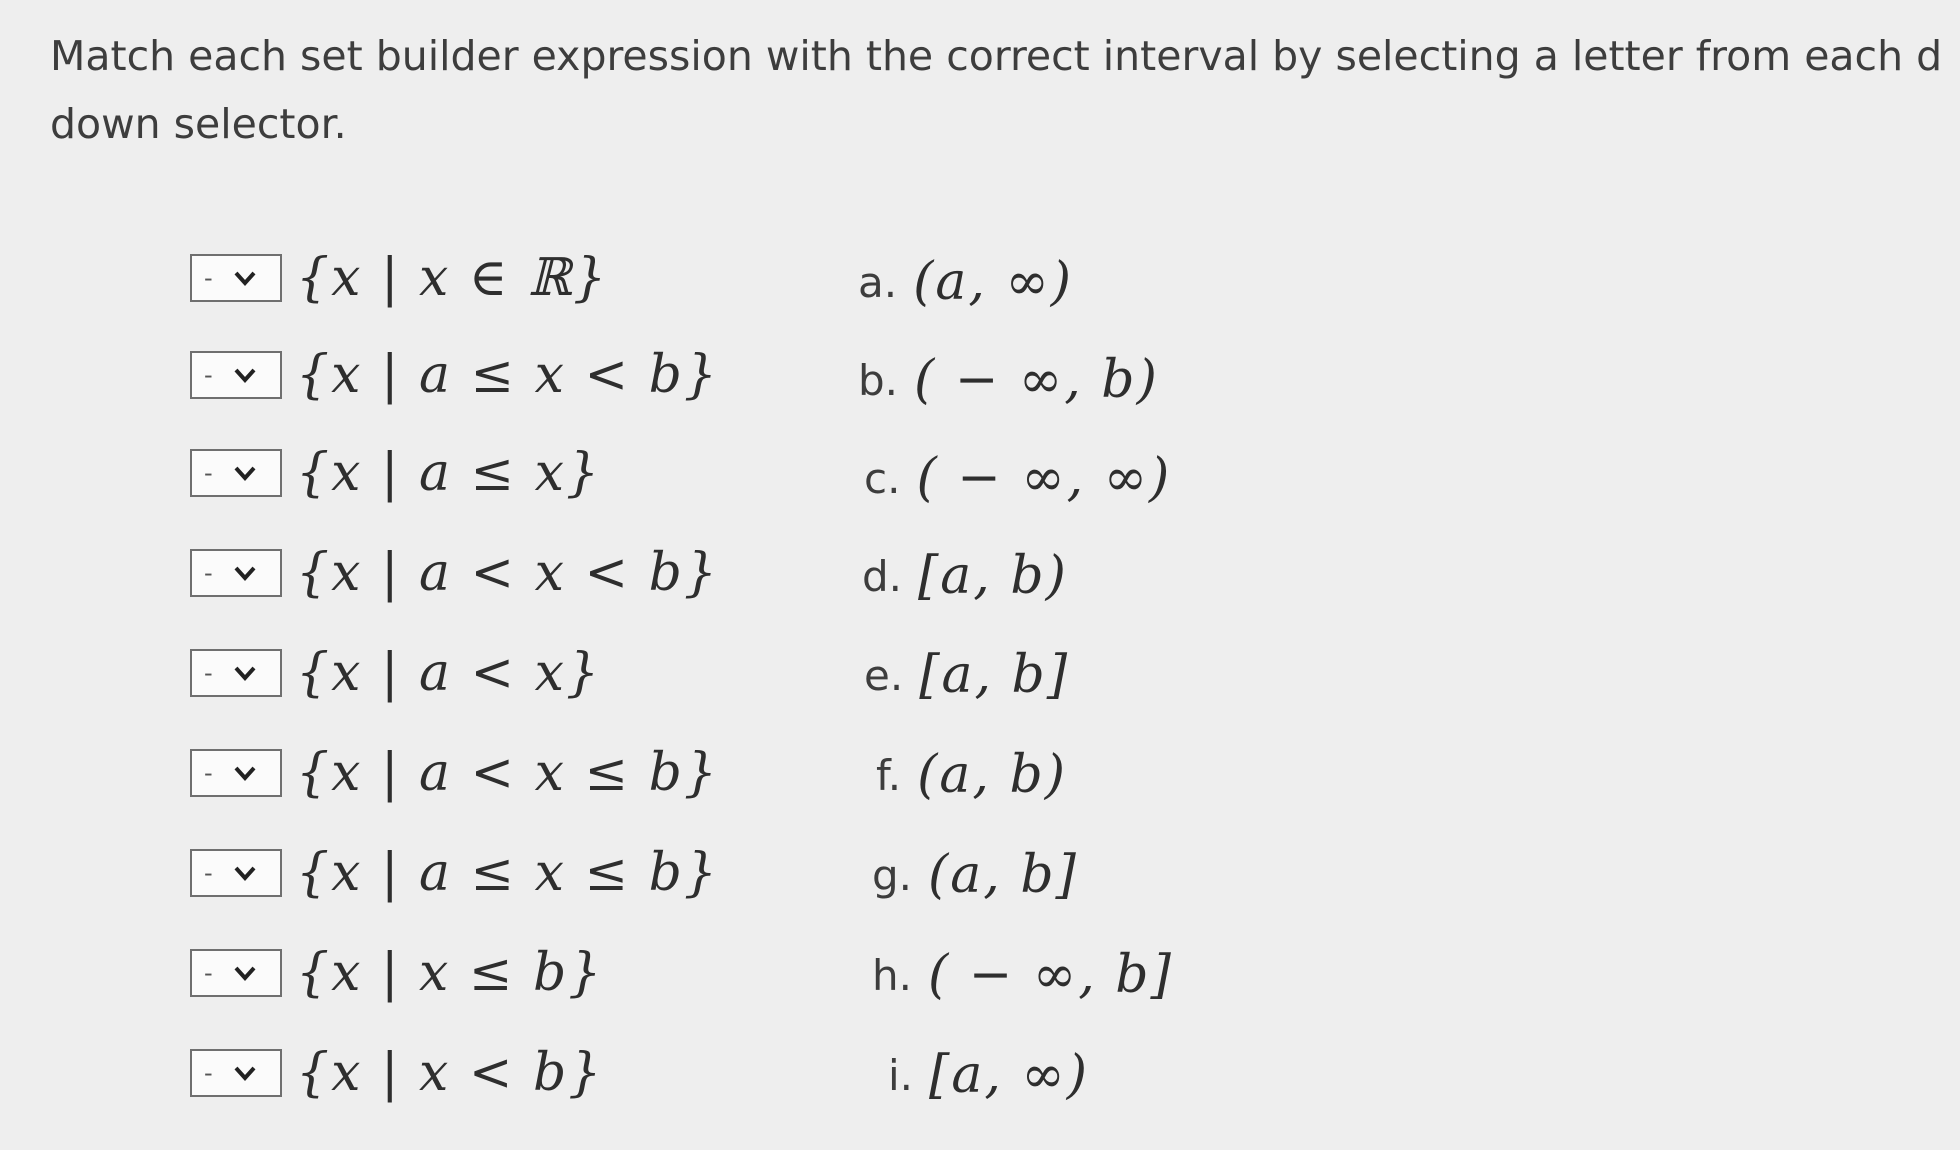 The image size is (1960, 1150). What do you see at coordinates (507, 873) in the screenshot?
I see `set-builder-expression: {x | a ≤ x ≤ b}` at bounding box center [507, 873].